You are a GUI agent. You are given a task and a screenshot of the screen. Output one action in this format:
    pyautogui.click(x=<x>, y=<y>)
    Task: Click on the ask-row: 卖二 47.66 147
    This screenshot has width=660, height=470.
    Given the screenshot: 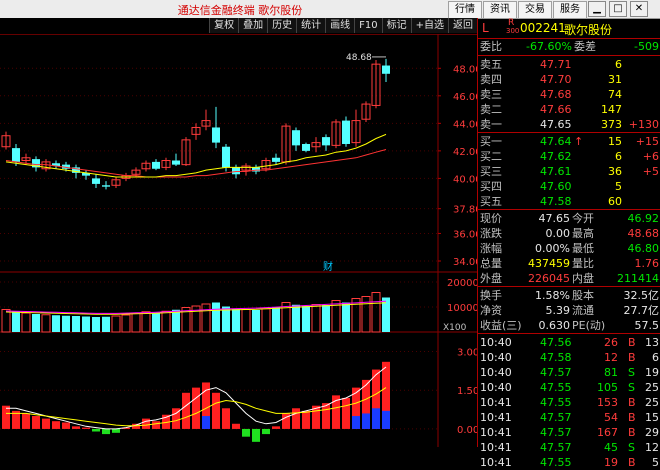 What is the action you would take?
    pyautogui.click(x=569, y=109)
    